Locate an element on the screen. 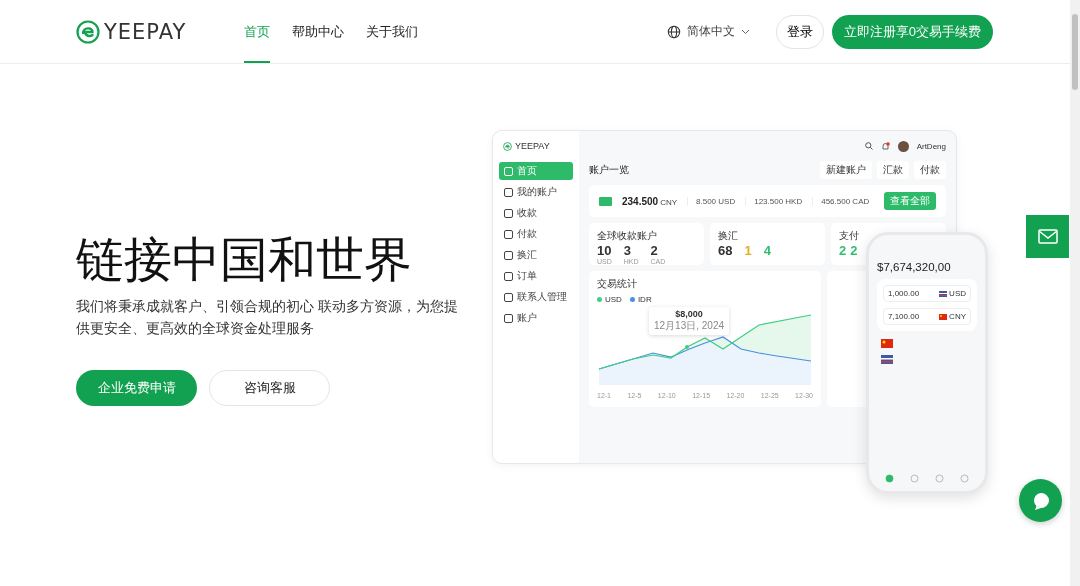 The height and width of the screenshot is (586, 1080). phone-balance: $7,674,320,00 is located at coordinates (914, 267).